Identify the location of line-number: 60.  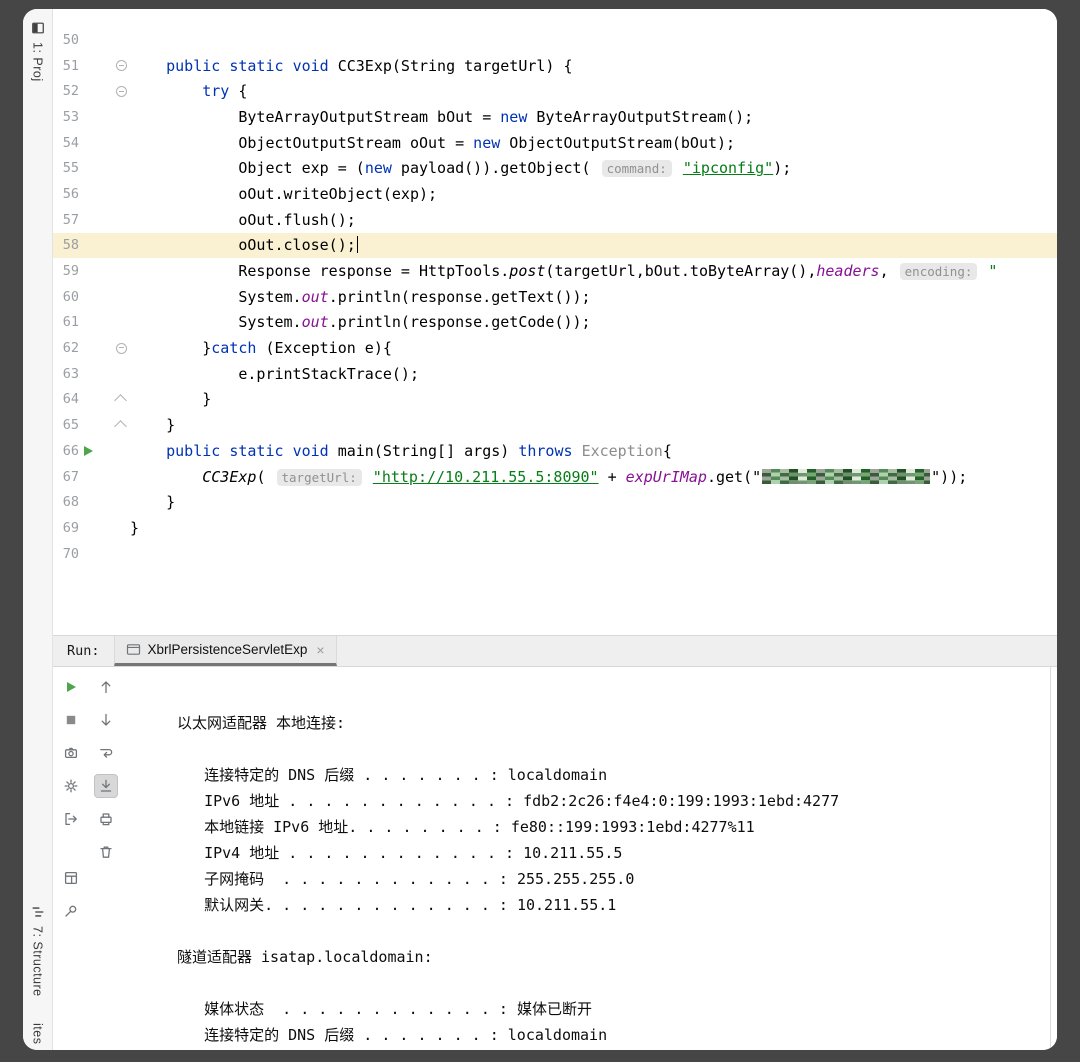
(70, 296).